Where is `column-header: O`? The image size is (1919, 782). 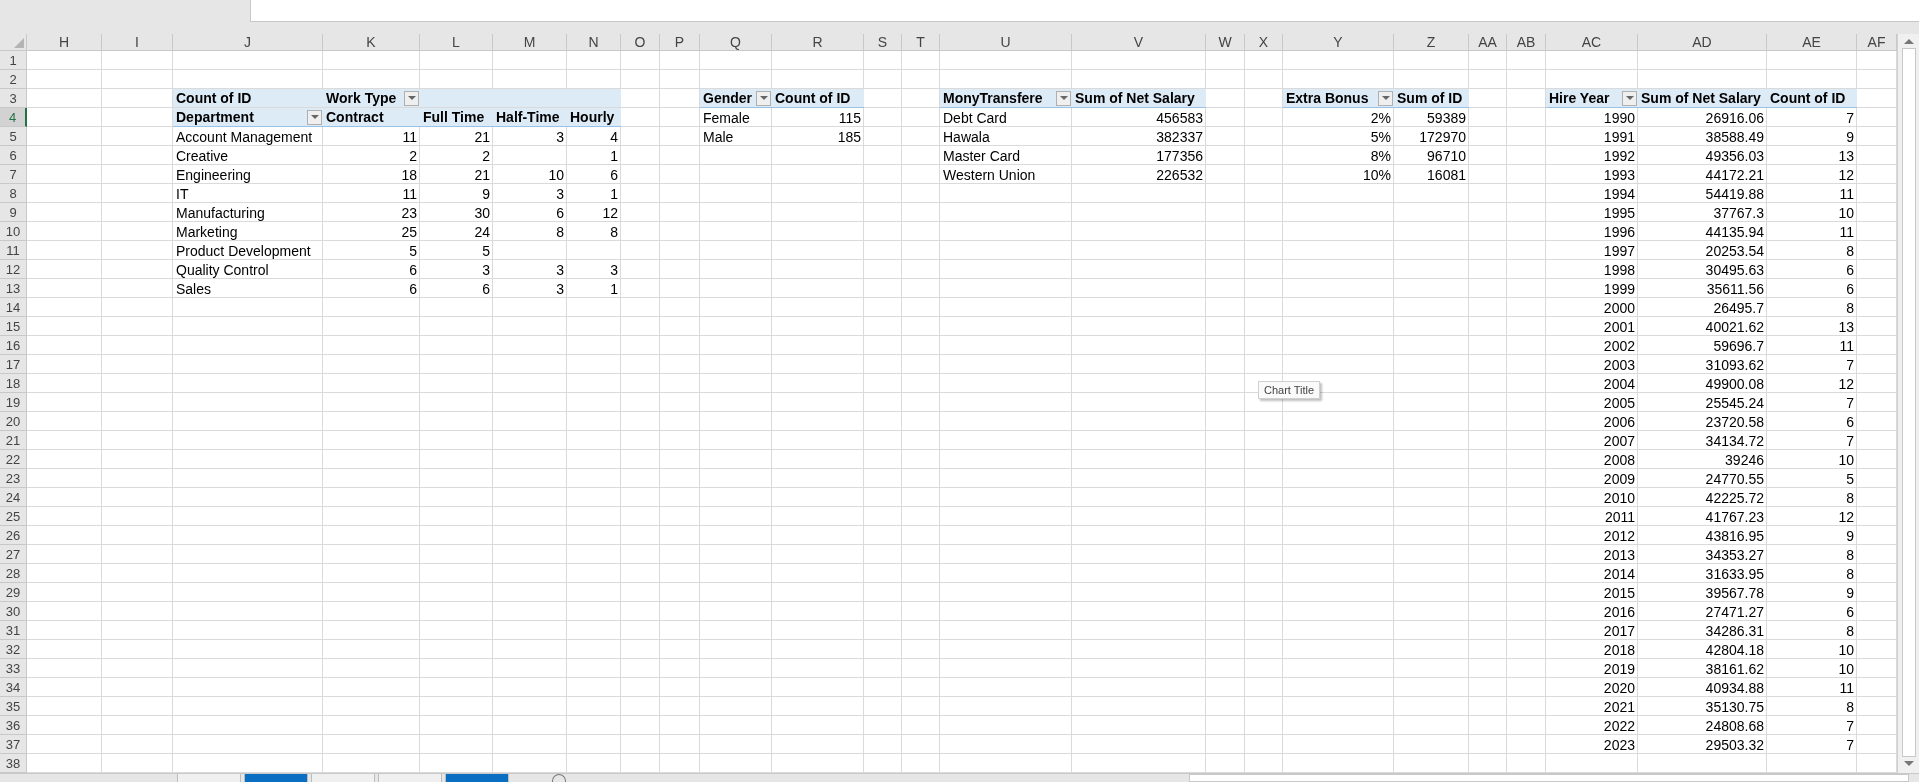 column-header: O is located at coordinates (640, 42).